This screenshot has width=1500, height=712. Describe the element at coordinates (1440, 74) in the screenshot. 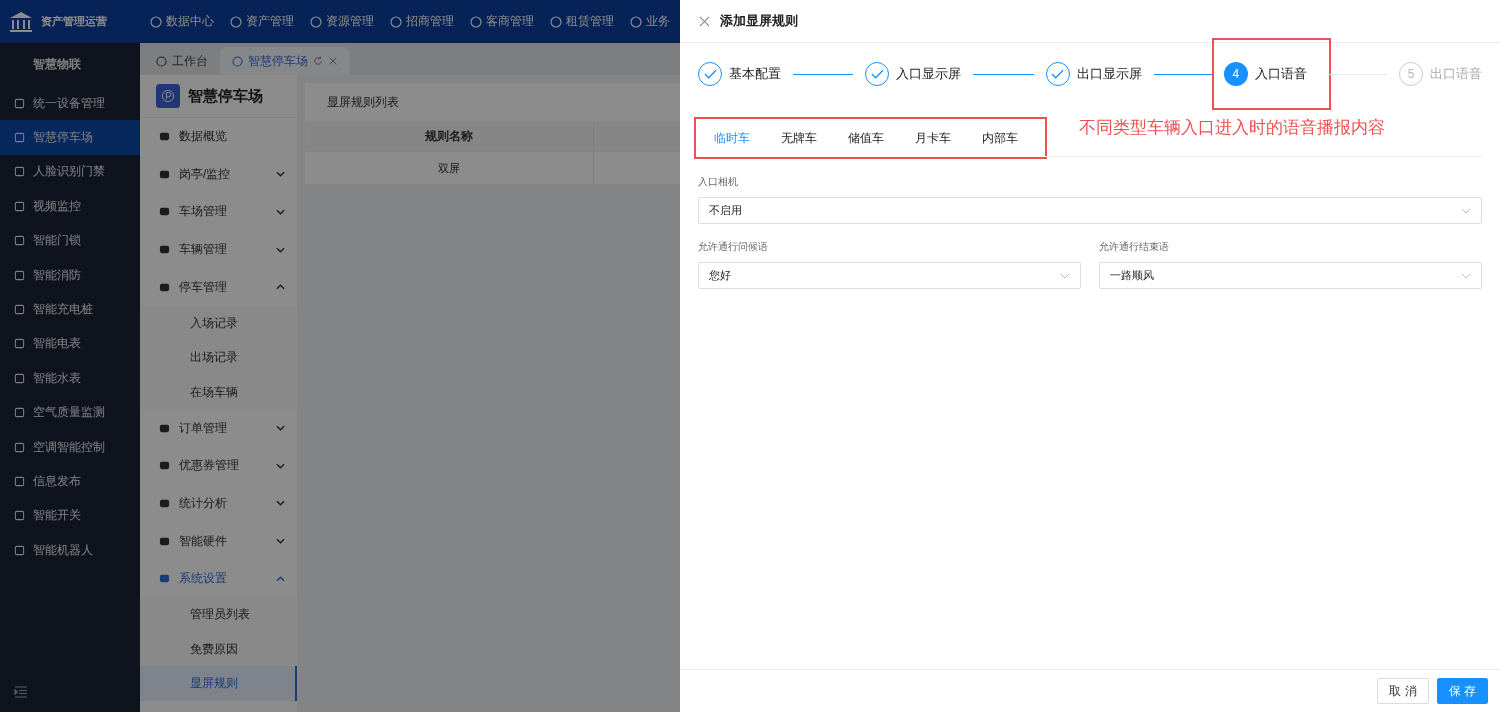

I see `step-item: 5 出口语音` at that location.